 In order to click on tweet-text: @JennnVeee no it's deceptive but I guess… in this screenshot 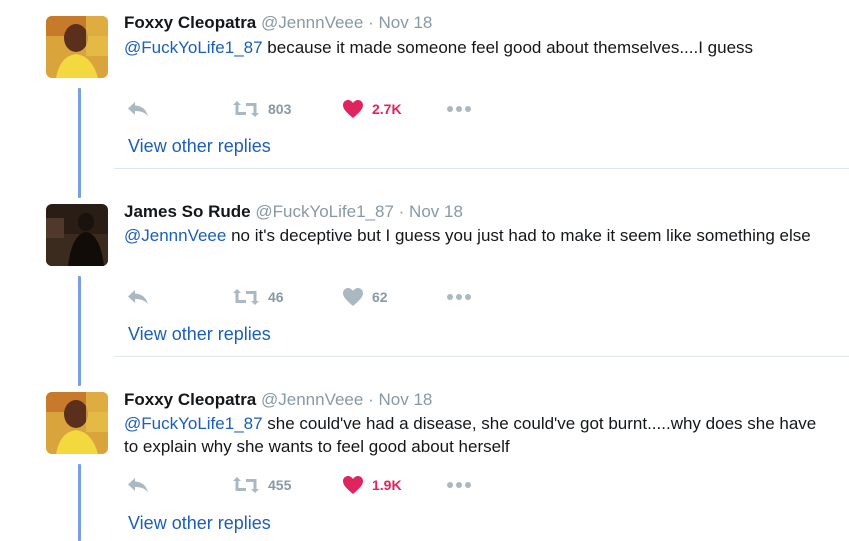, I will do `click(474, 235)`.